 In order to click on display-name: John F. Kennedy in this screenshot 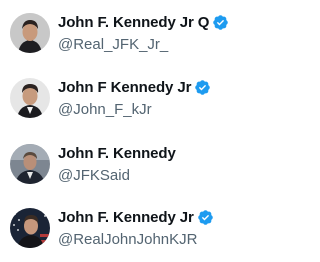, I will do `click(117, 153)`.